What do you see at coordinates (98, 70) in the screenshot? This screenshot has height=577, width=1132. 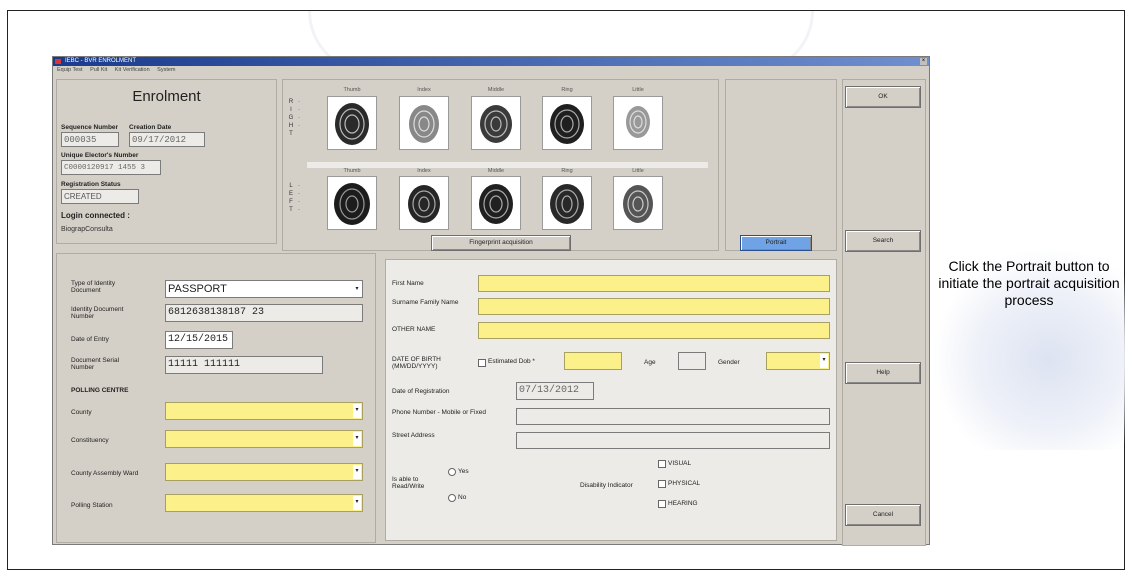 I see `menu-item-pull-kit: Pull Kit` at bounding box center [98, 70].